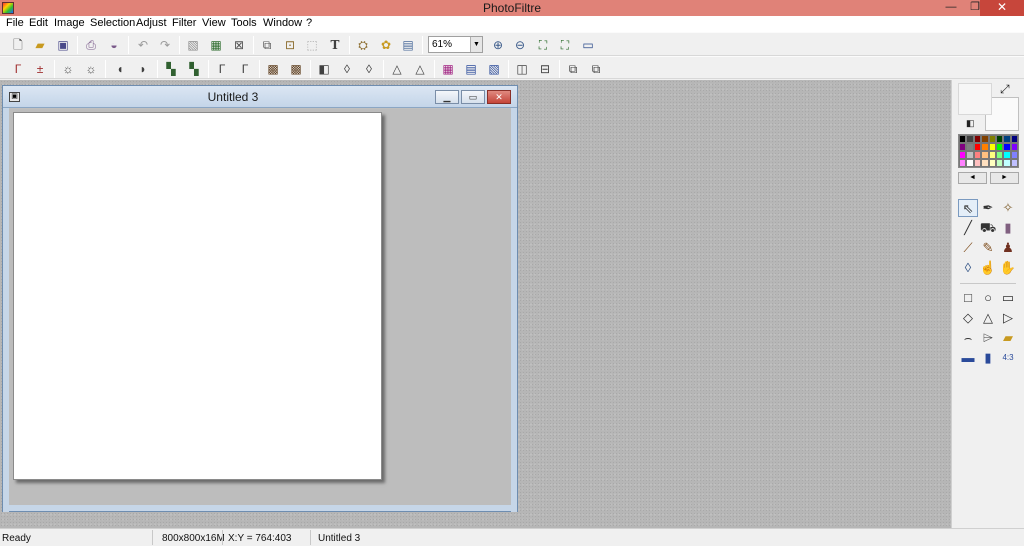 The width and height of the screenshot is (1024, 546). Describe the element at coordinates (143, 69) in the screenshot. I see `contrast-plus-icon: ◗` at that location.